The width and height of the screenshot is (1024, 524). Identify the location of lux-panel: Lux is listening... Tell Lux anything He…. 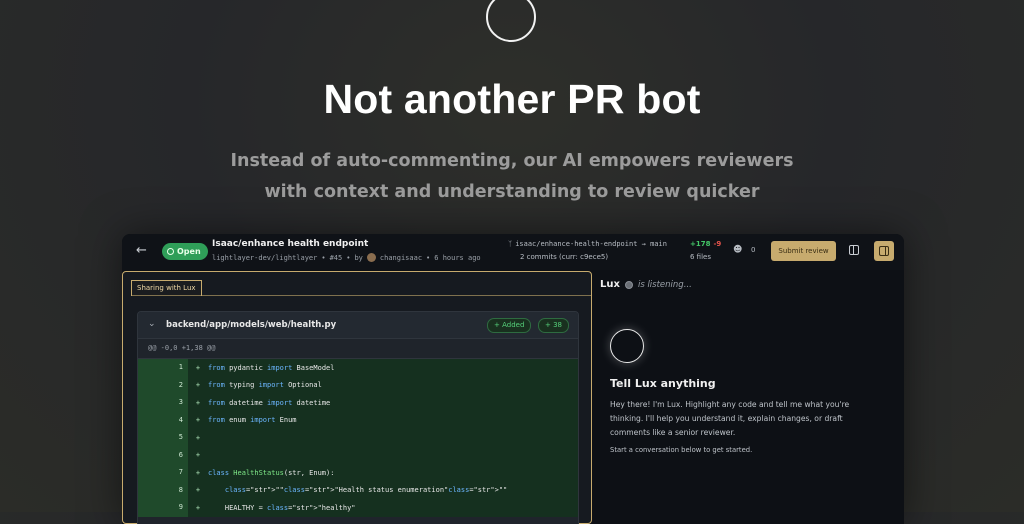
(748, 397).